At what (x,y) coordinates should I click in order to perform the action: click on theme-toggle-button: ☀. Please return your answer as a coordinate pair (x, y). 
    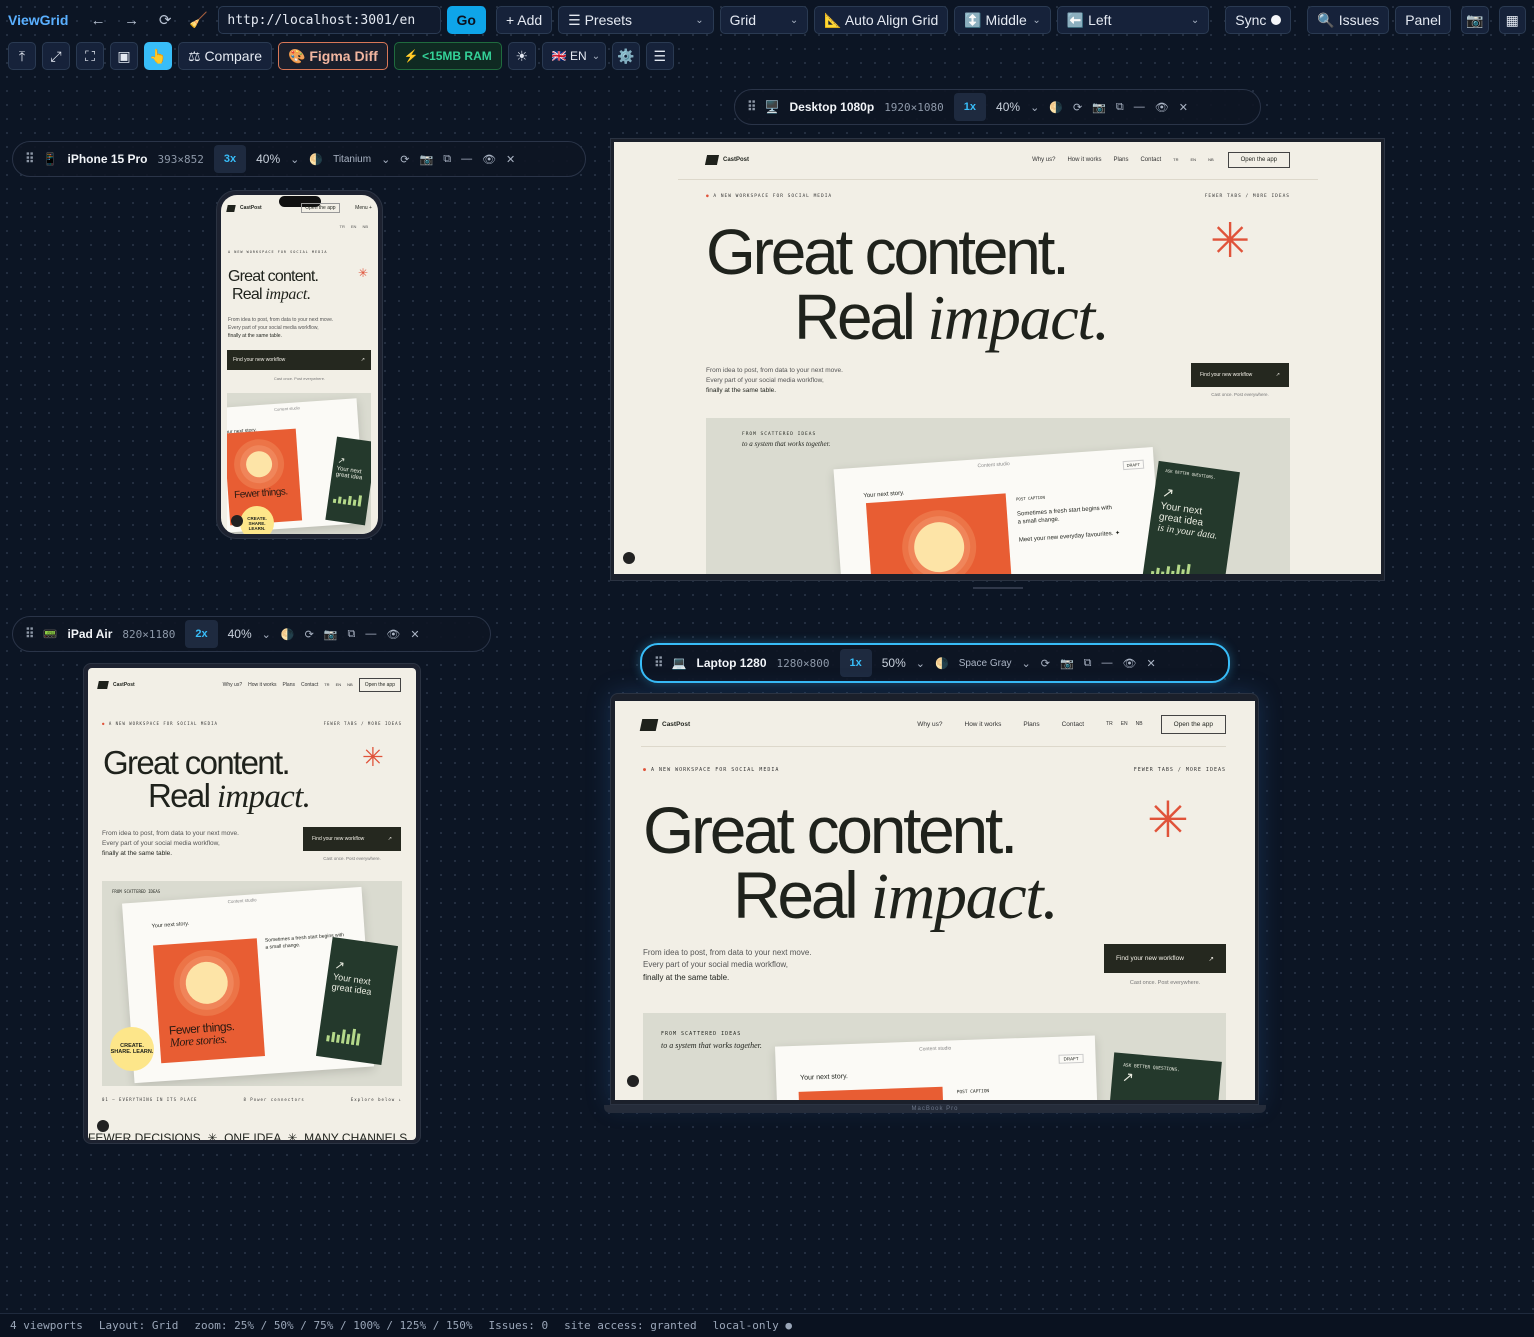
    Looking at the image, I should click on (521, 56).